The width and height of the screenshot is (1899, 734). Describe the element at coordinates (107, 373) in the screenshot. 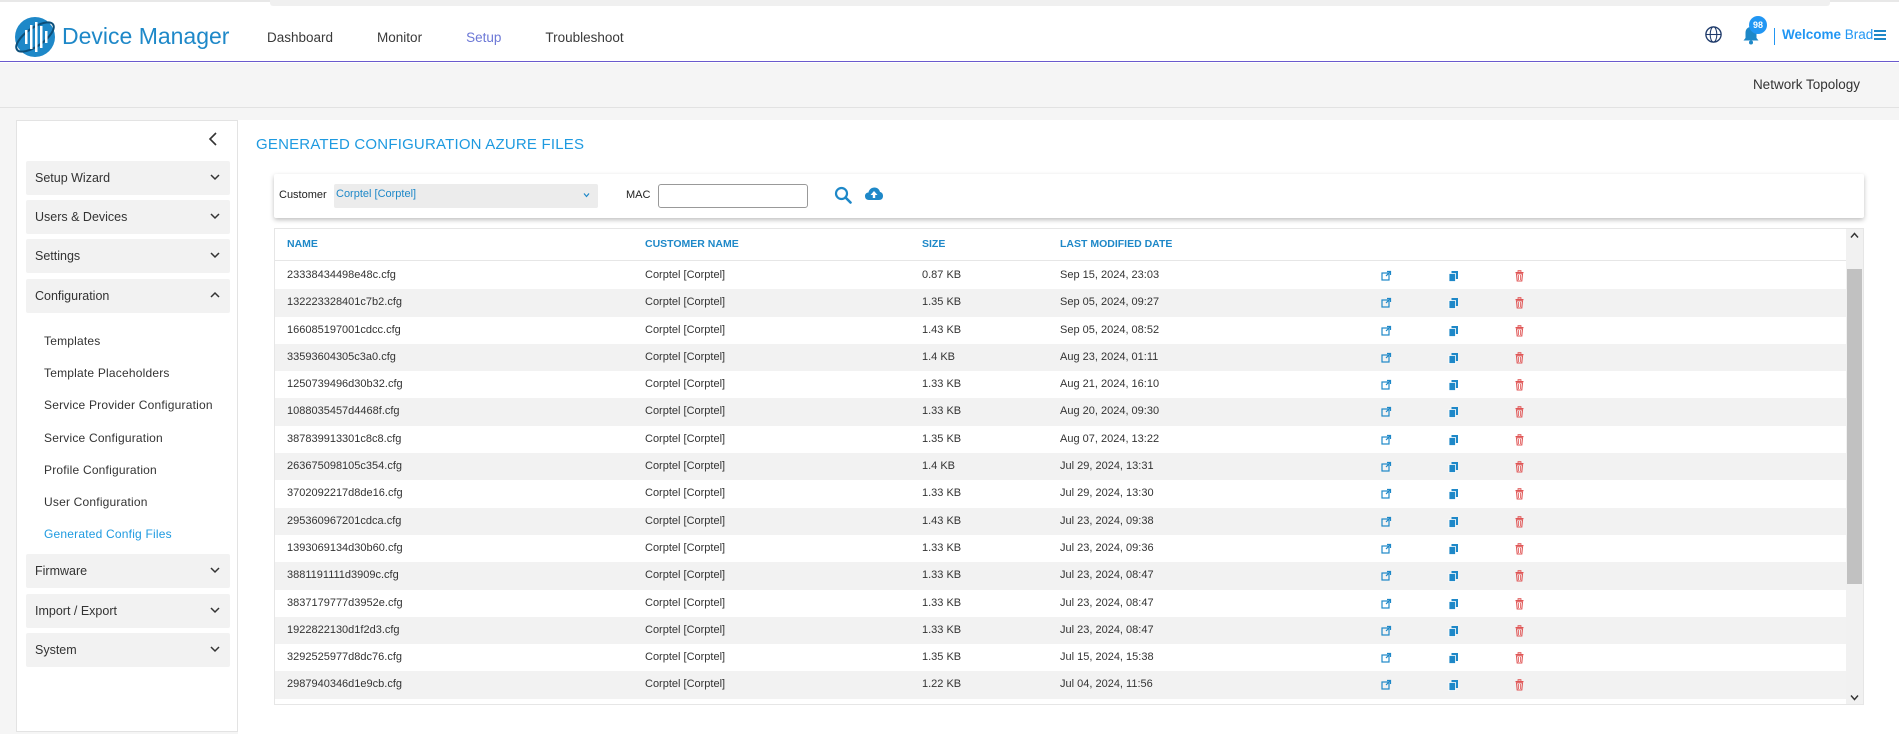

I see `sidebar-subitem-template-placeholders: Template Placeholders` at that location.